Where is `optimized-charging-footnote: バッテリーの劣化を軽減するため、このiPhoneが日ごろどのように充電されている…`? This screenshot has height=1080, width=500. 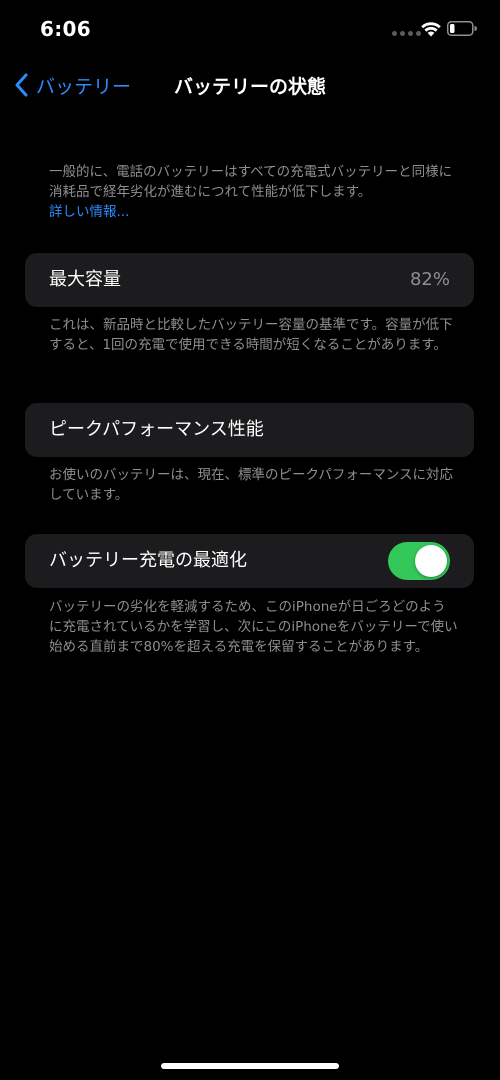 optimized-charging-footnote: バッテリーの劣化を軽減するため、このiPhoneが日ごろどのように充電されている… is located at coordinates (253, 627).